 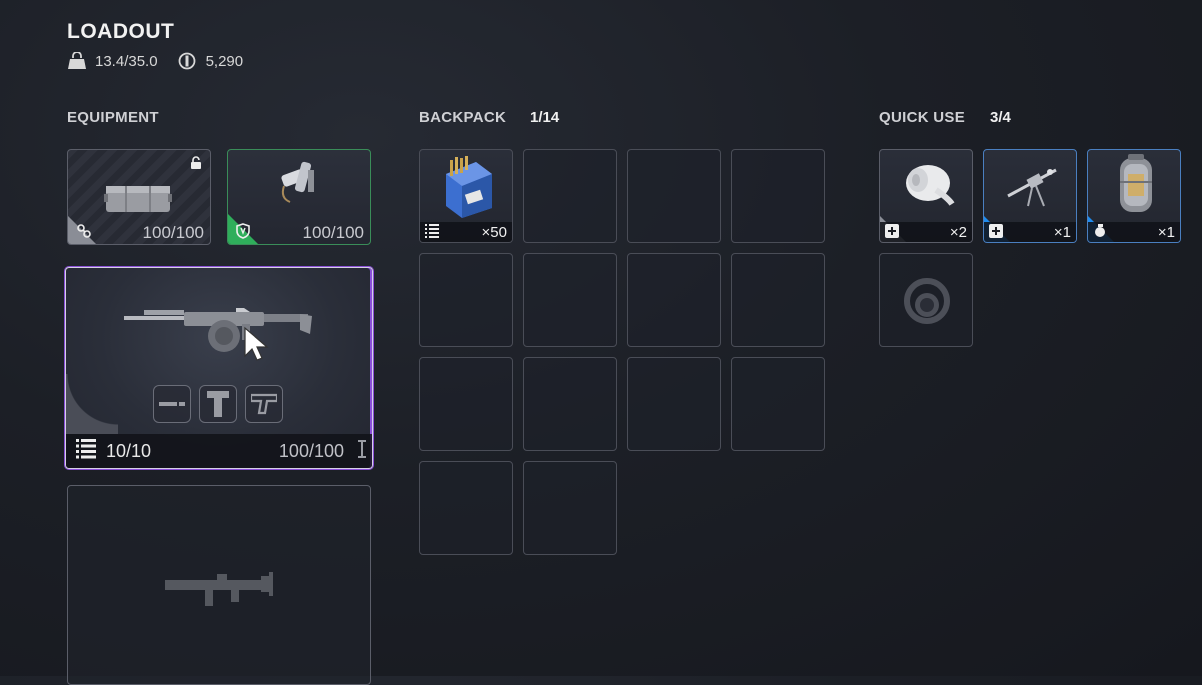 I want to click on backpack-equip-bar: 100/100, so click(x=139, y=233).